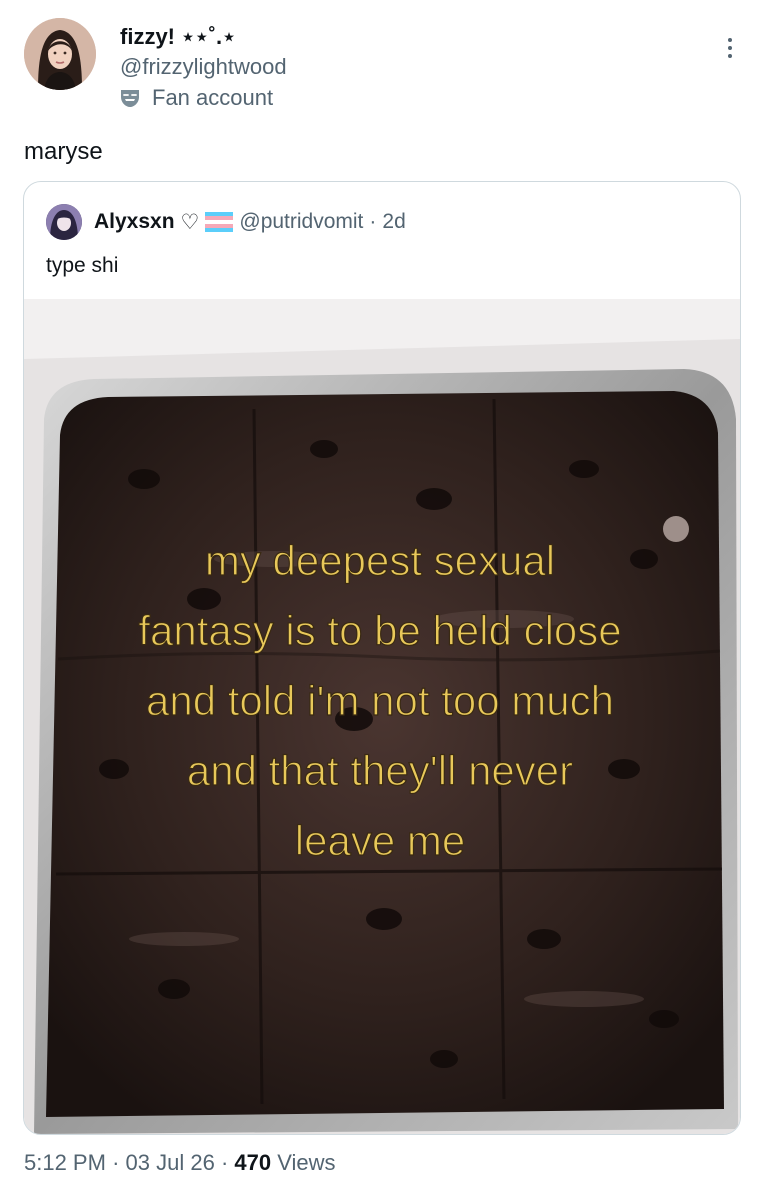 The height and width of the screenshot is (1200, 762). What do you see at coordinates (170, 1162) in the screenshot?
I see `tweet-date: 03 Jul 26` at bounding box center [170, 1162].